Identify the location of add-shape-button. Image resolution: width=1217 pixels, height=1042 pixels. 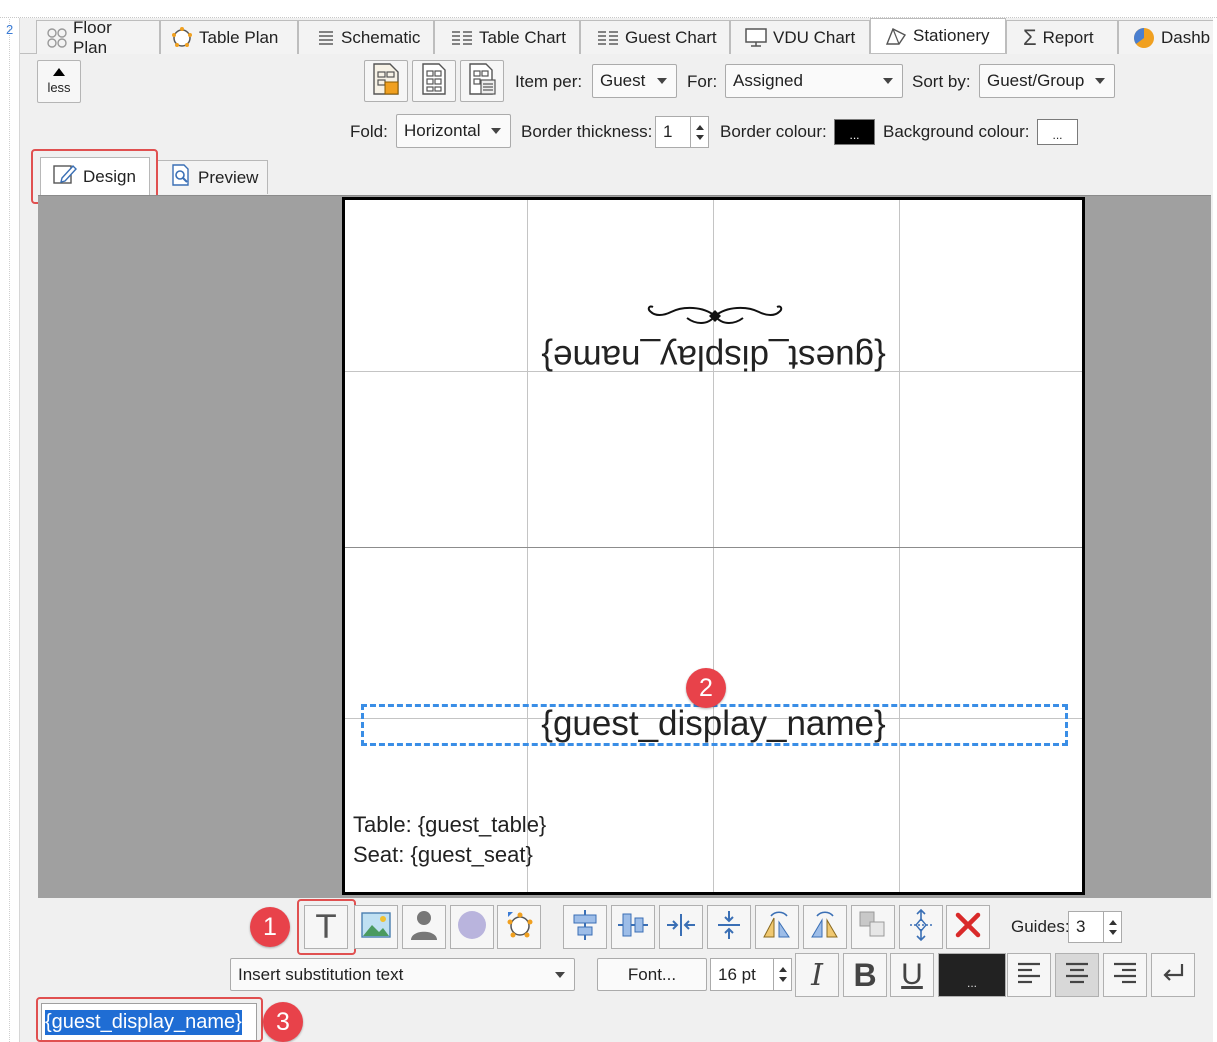
(472, 927).